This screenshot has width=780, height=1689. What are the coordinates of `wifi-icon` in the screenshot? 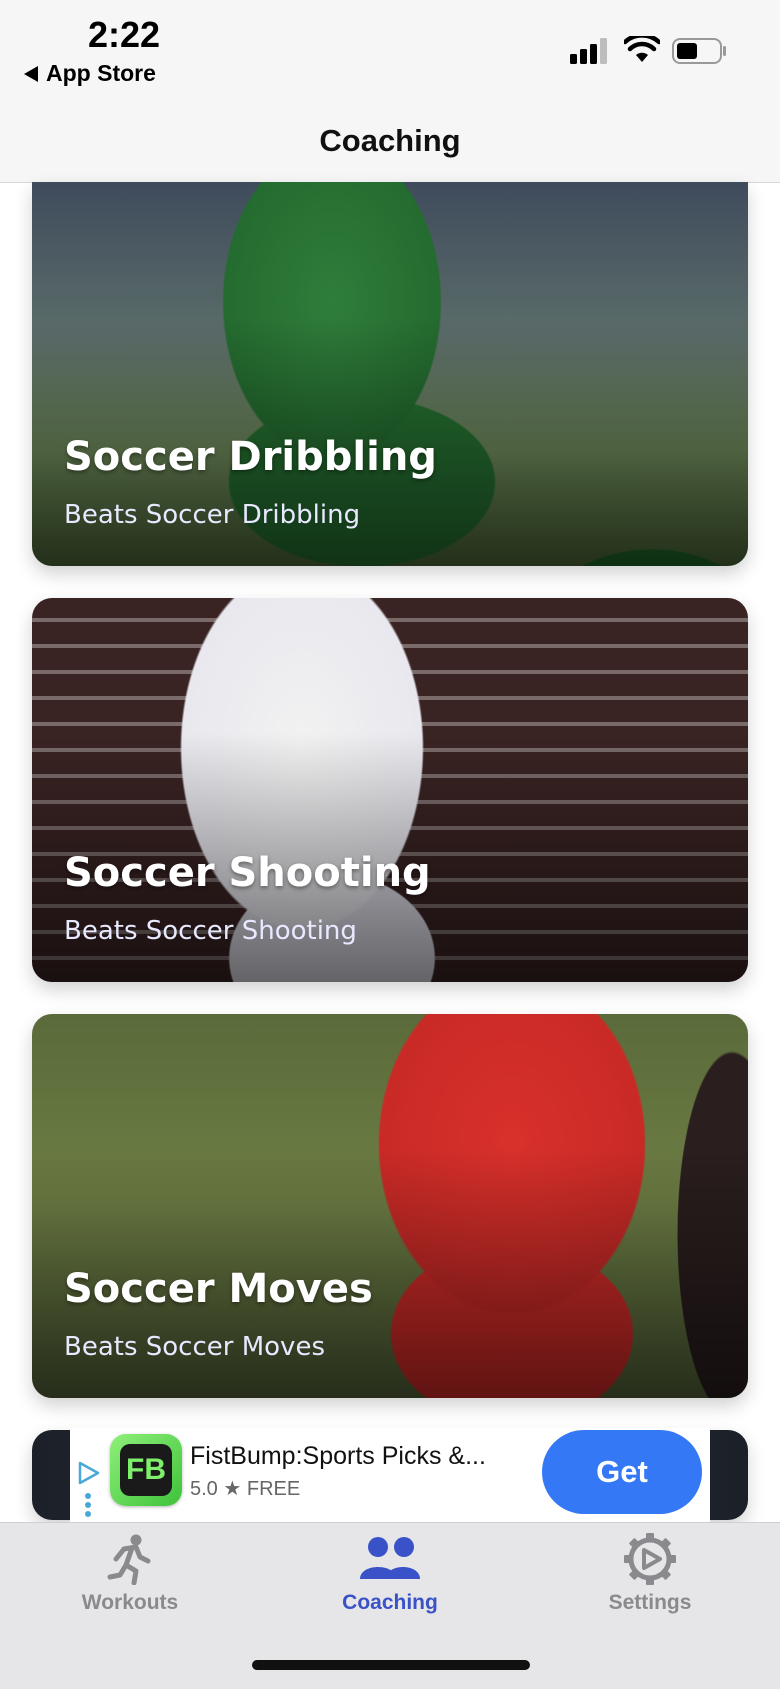 It's located at (642, 49).